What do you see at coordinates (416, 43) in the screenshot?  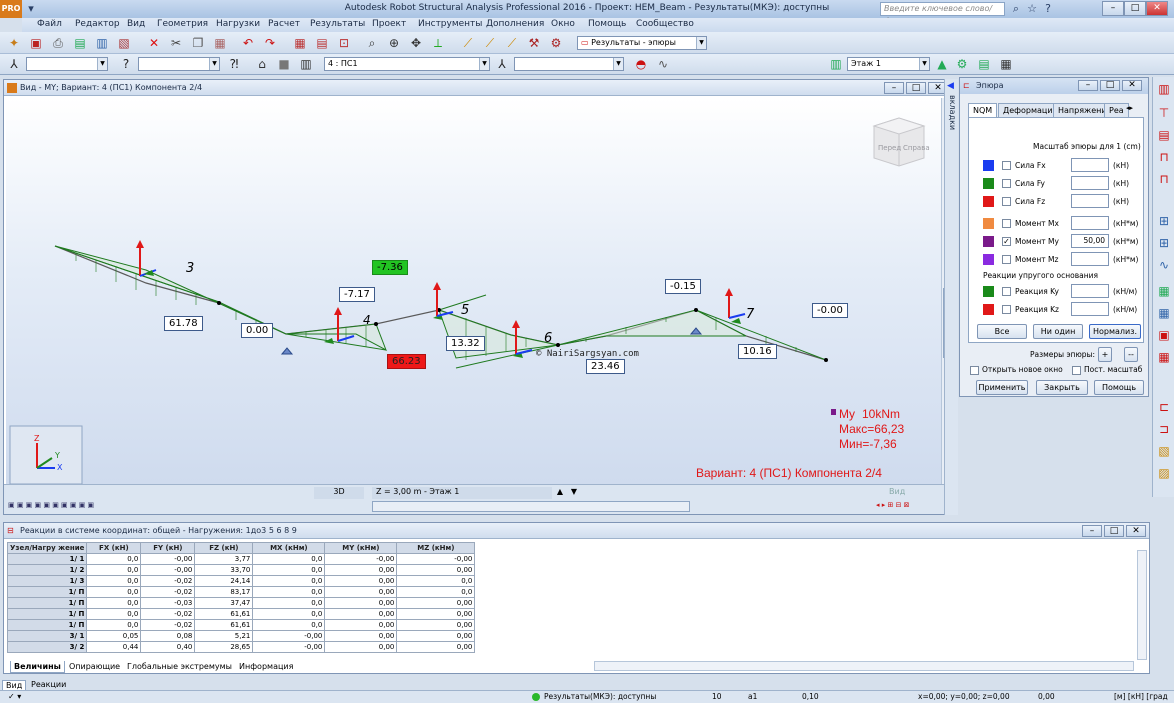 I see `pan-icon: ✥` at bounding box center [416, 43].